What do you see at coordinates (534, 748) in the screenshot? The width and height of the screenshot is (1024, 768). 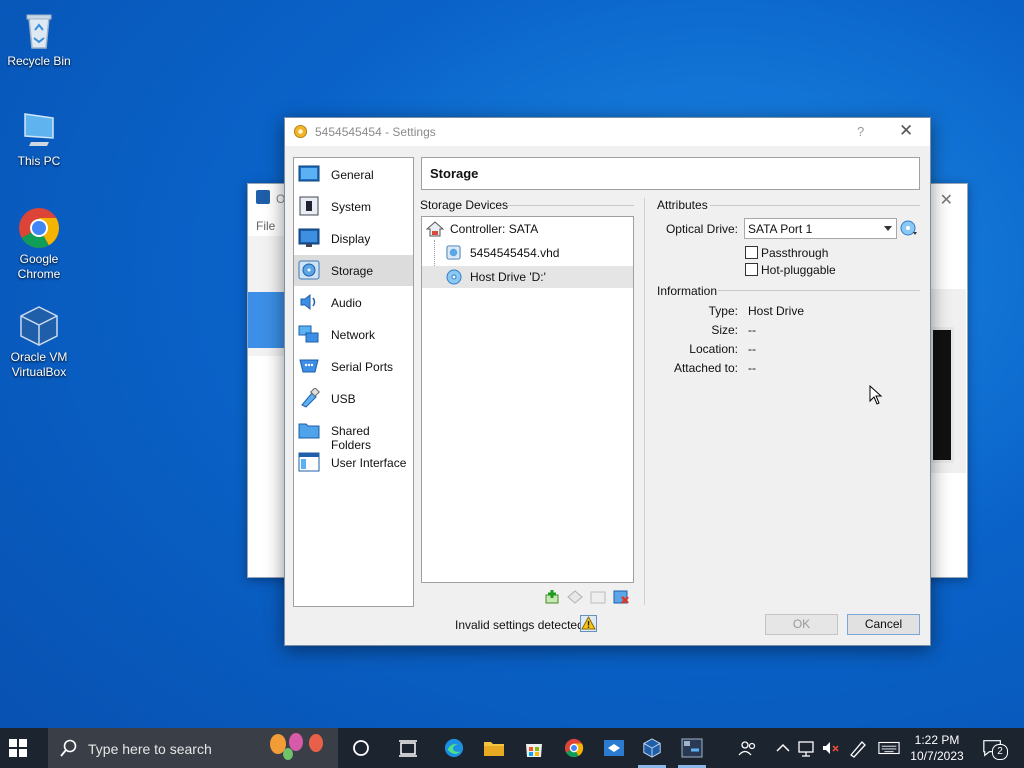 I see `microsoft-store-icon` at bounding box center [534, 748].